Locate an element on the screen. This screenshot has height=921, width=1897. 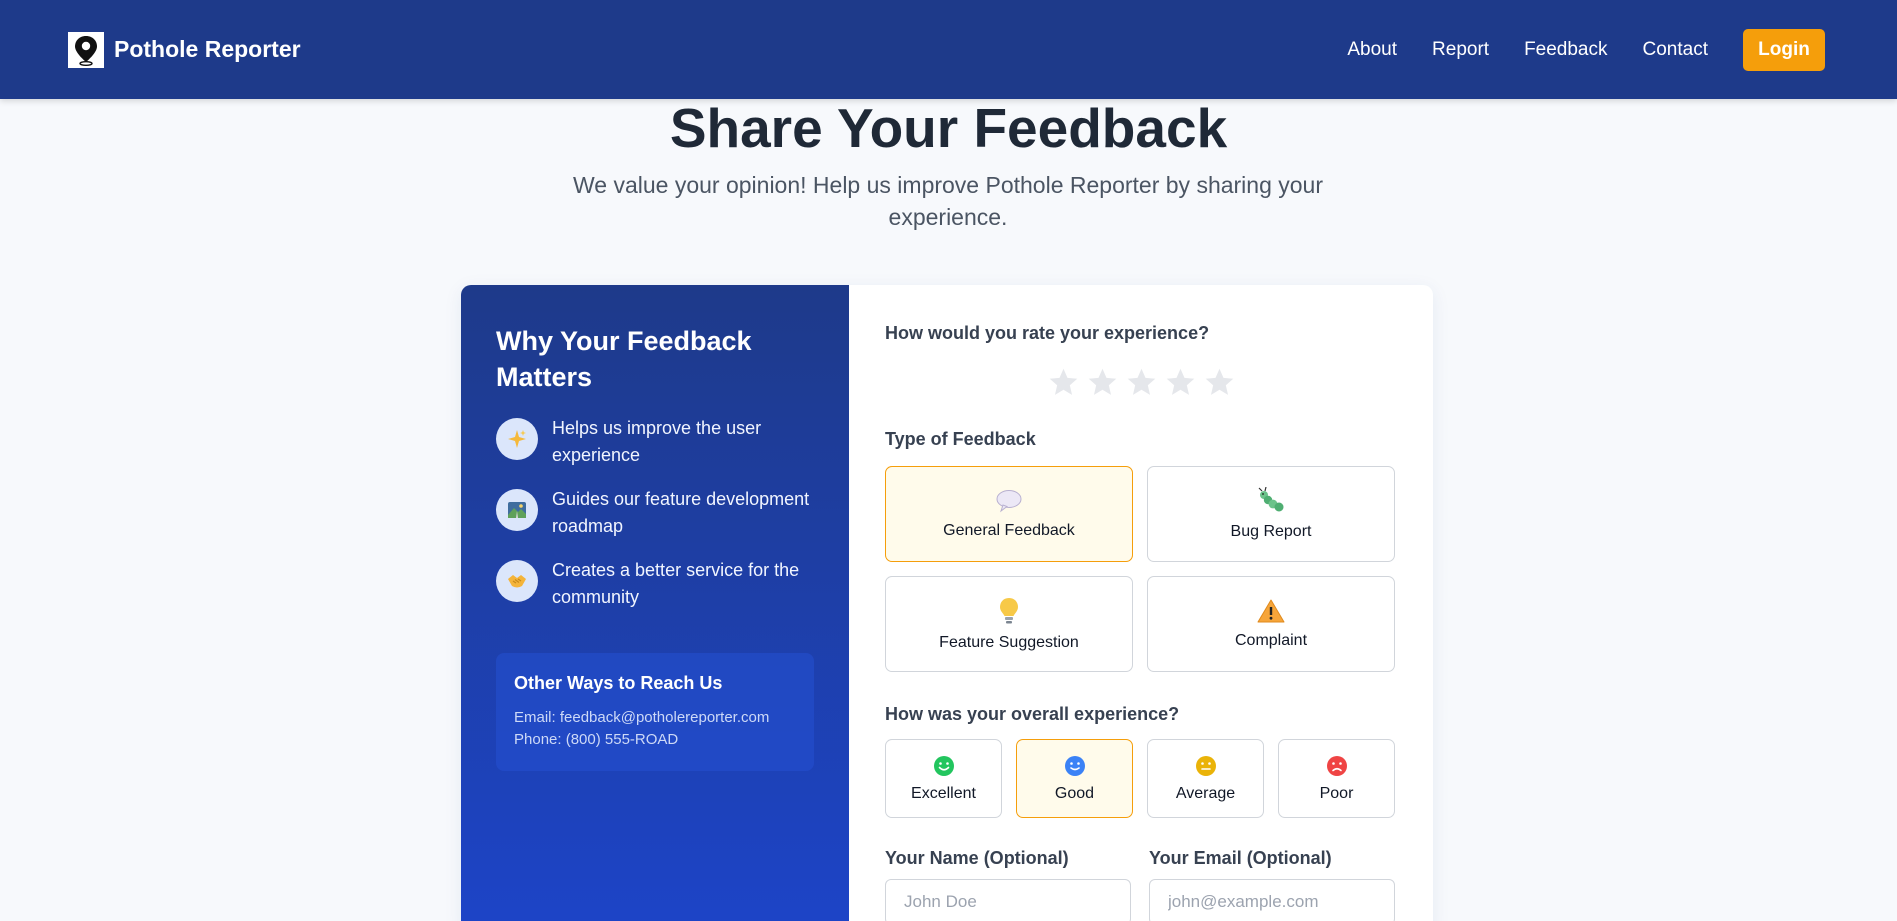
feedback-type-feature: Feature Suggestion is located at coordinates (1009, 624).